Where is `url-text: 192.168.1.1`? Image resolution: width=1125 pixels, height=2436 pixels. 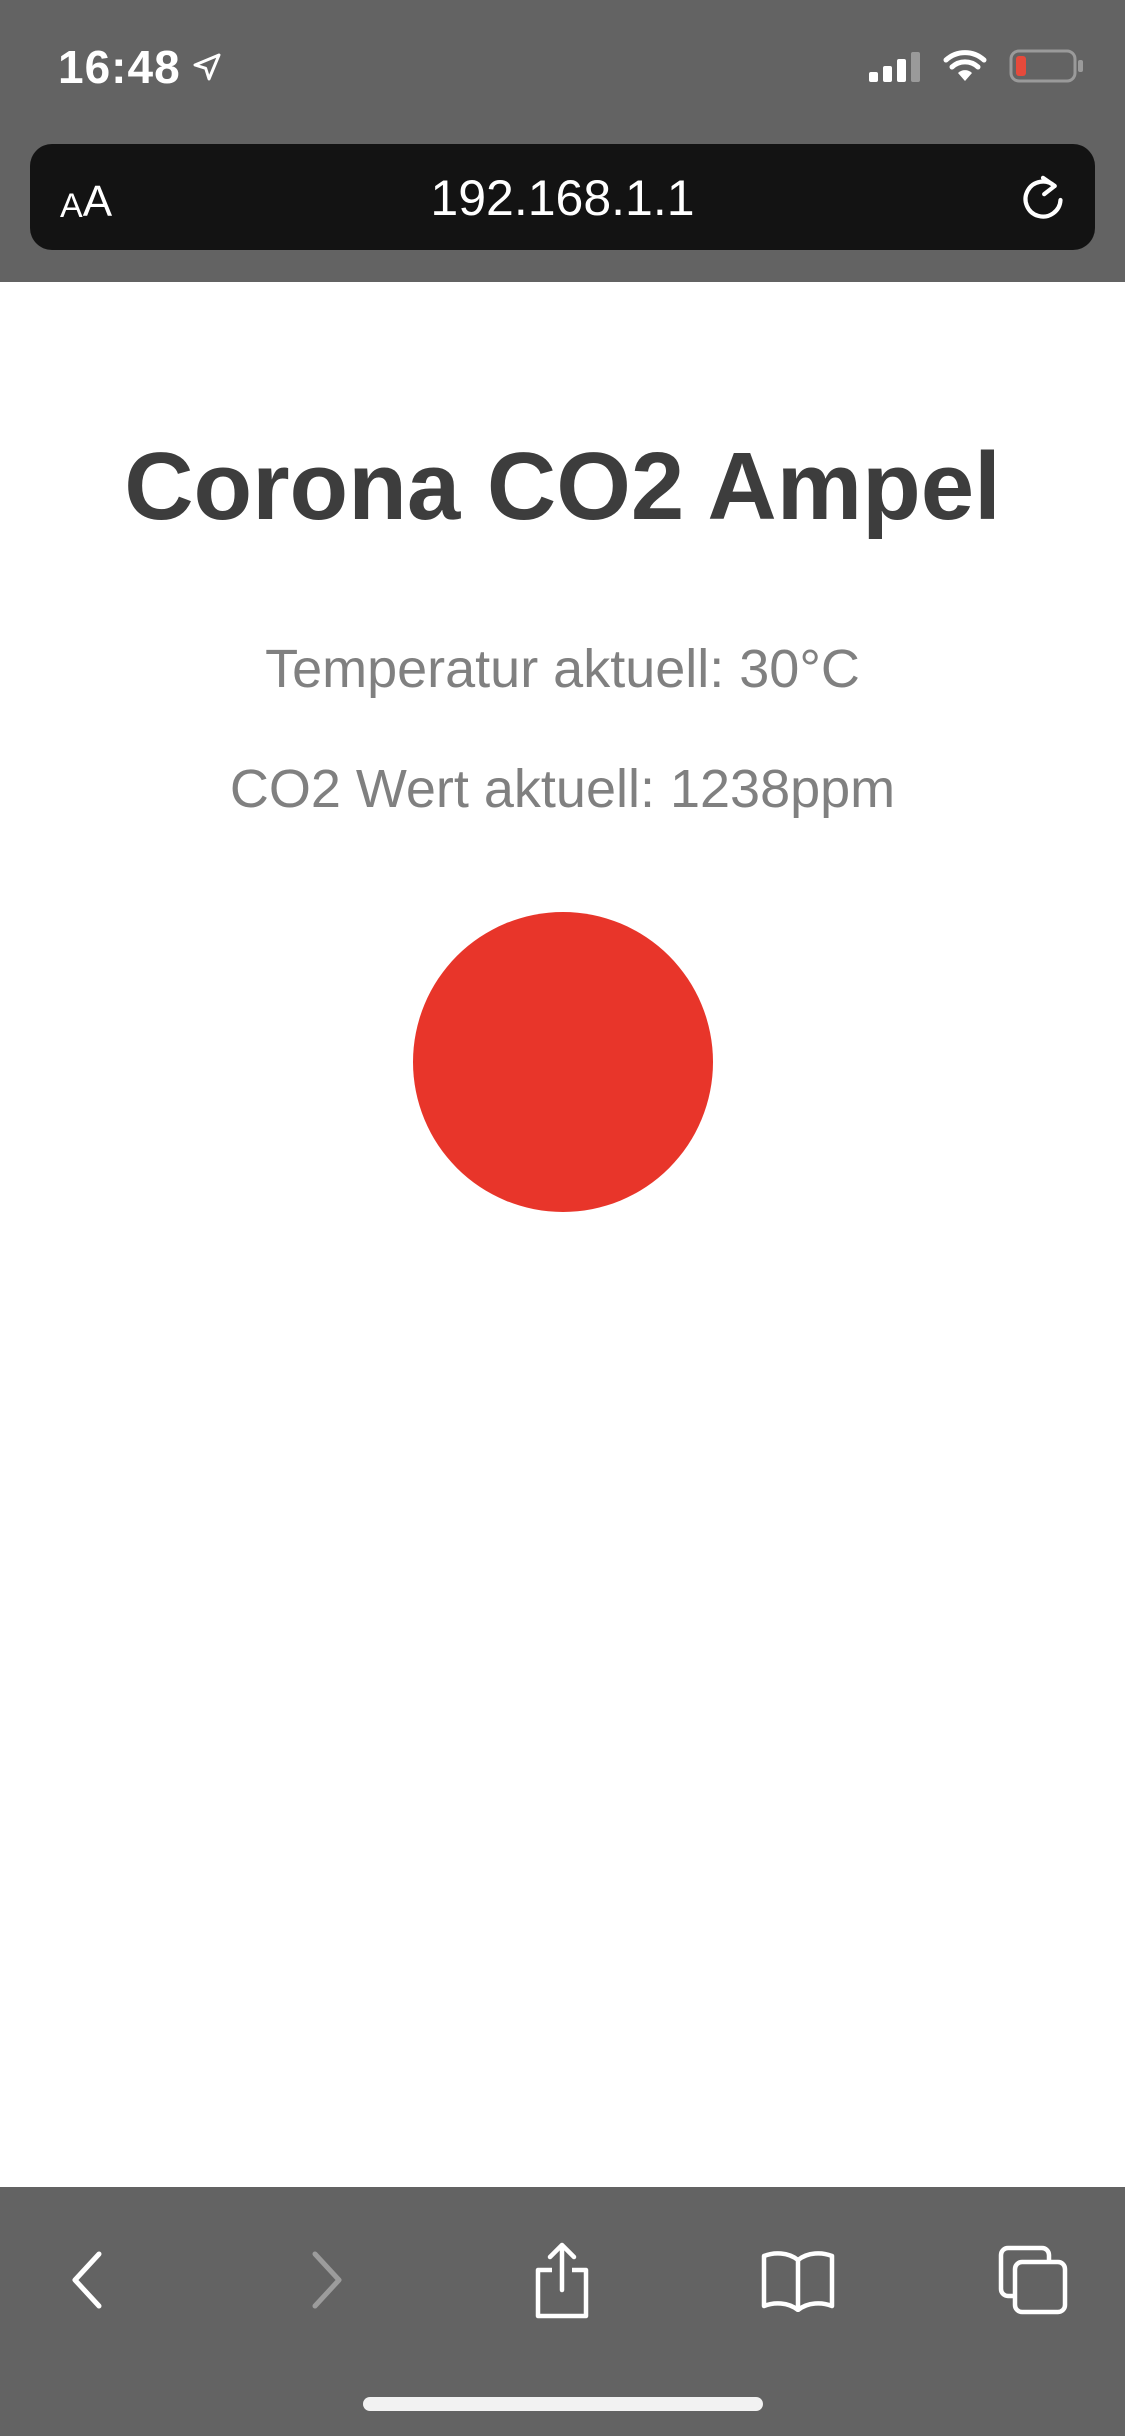 url-text: 192.168.1.1 is located at coordinates (562, 198).